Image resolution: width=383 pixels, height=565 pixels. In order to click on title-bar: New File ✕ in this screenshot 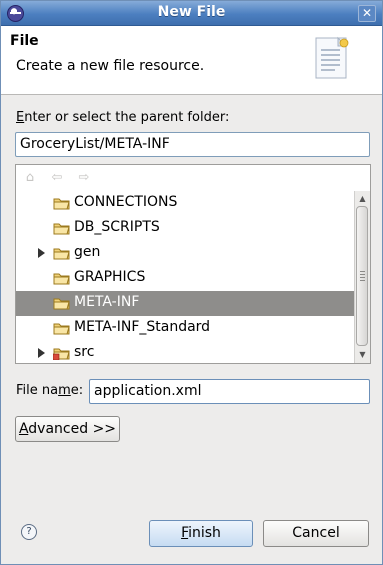, I will do `click(191, 13)`.